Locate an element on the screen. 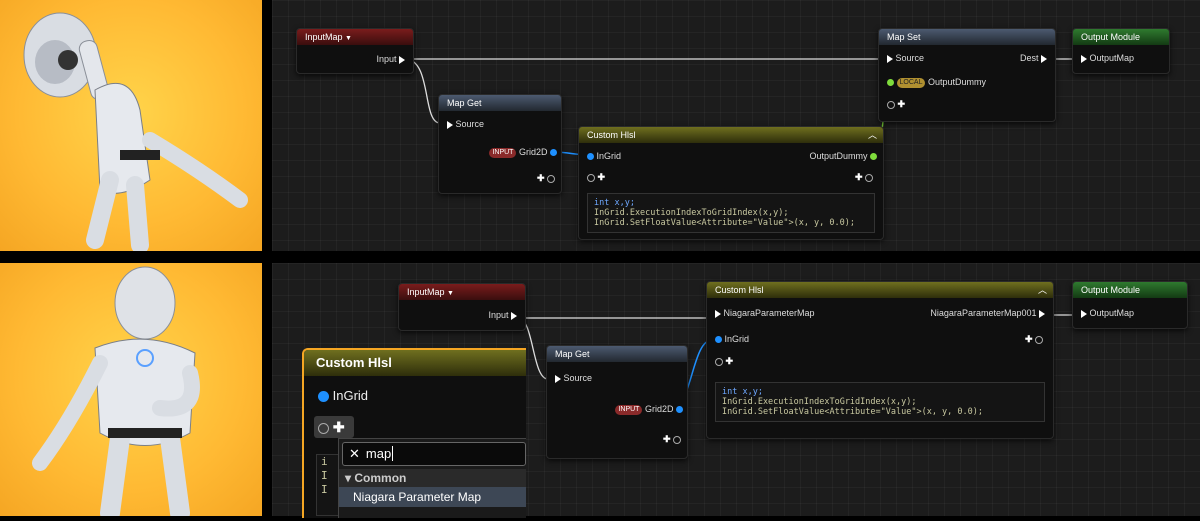  meme-panel-bottom is located at coordinates (131, 392).